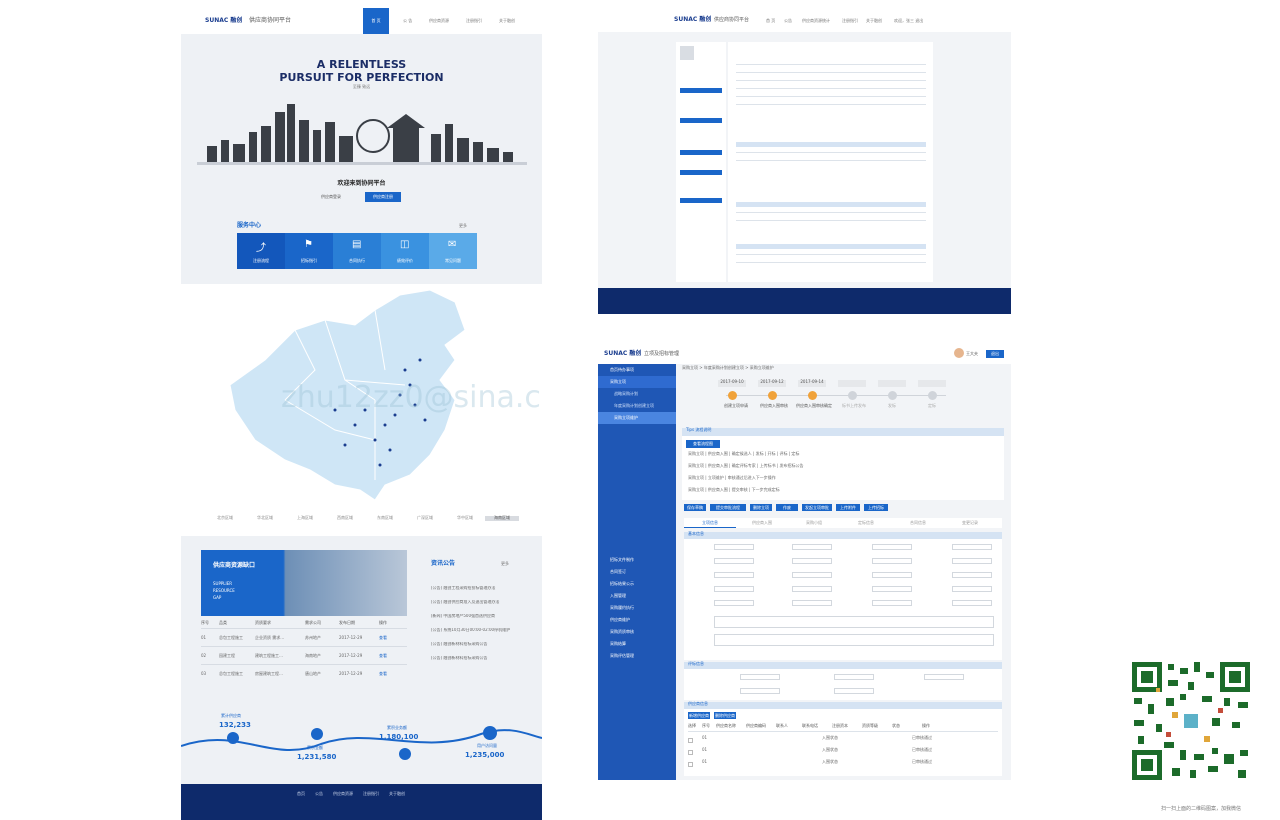  I want to click on sidebar-item-active: 采购立项维护, so click(637, 418).